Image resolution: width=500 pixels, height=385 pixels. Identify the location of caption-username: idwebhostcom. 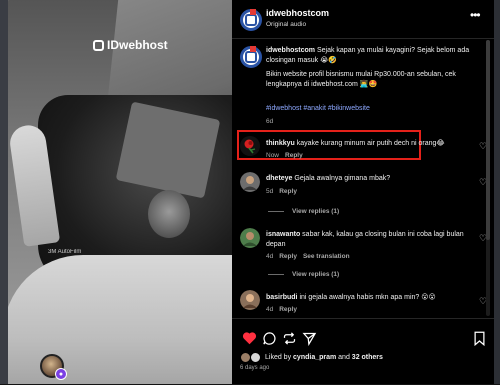
(290, 50).